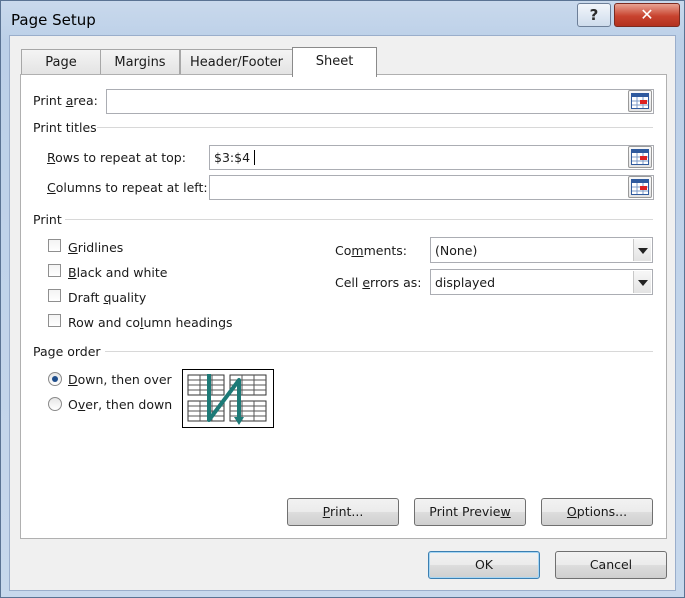  I want to click on row-column-headings-checkbox, so click(54, 320).